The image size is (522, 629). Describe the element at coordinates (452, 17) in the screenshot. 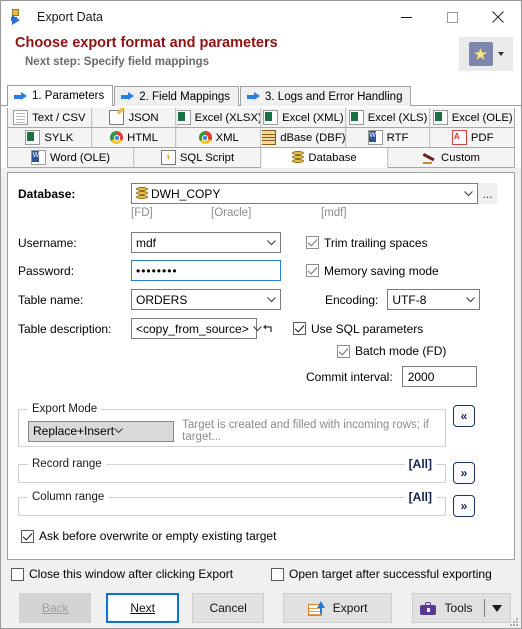

I see `maximize-icon` at that location.